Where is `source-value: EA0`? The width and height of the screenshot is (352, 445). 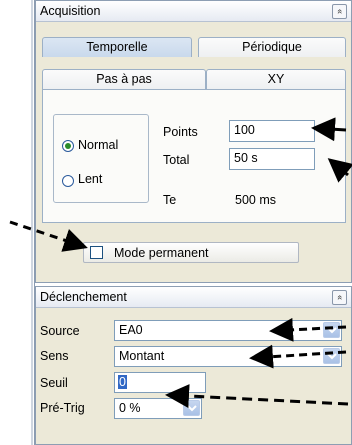 source-value: EA0 is located at coordinates (131, 330).